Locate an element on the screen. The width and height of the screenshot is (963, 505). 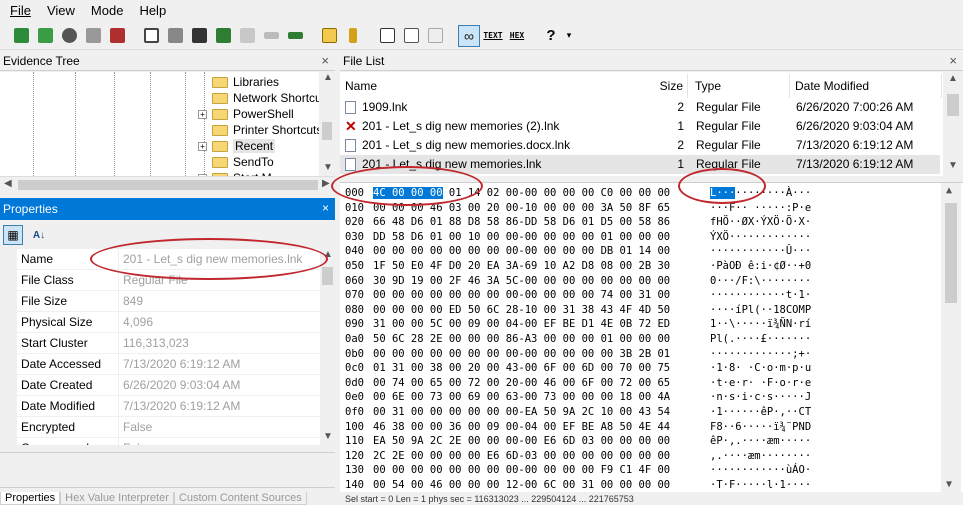
hex-ascii: ·············;+· is located at coordinates (760, 354).